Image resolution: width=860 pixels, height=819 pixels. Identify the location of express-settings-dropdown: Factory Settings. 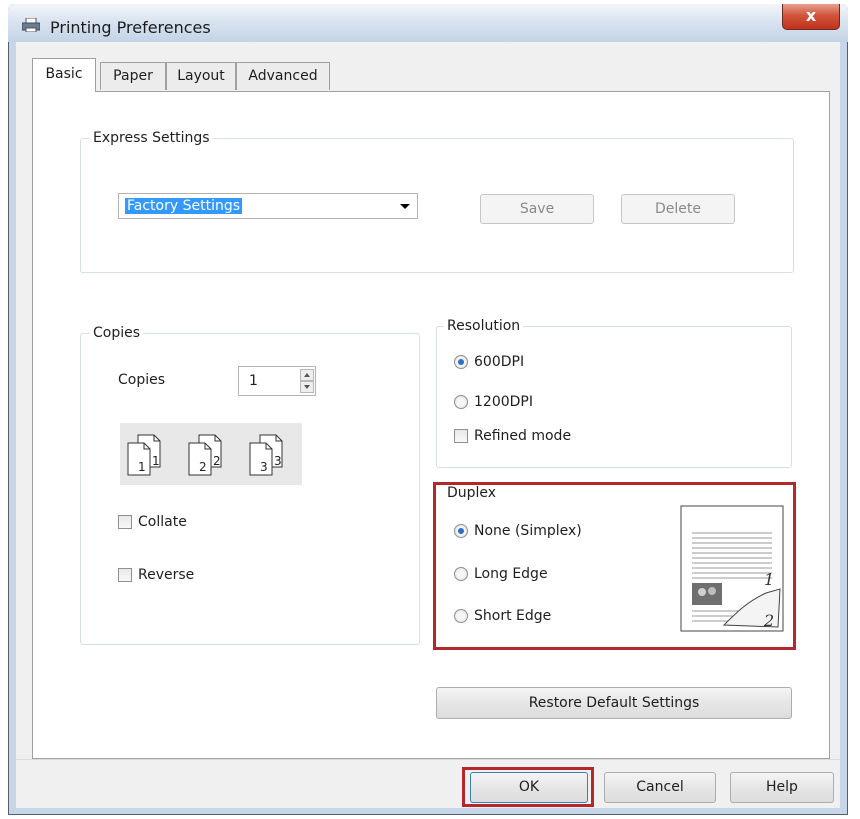
(268, 206).